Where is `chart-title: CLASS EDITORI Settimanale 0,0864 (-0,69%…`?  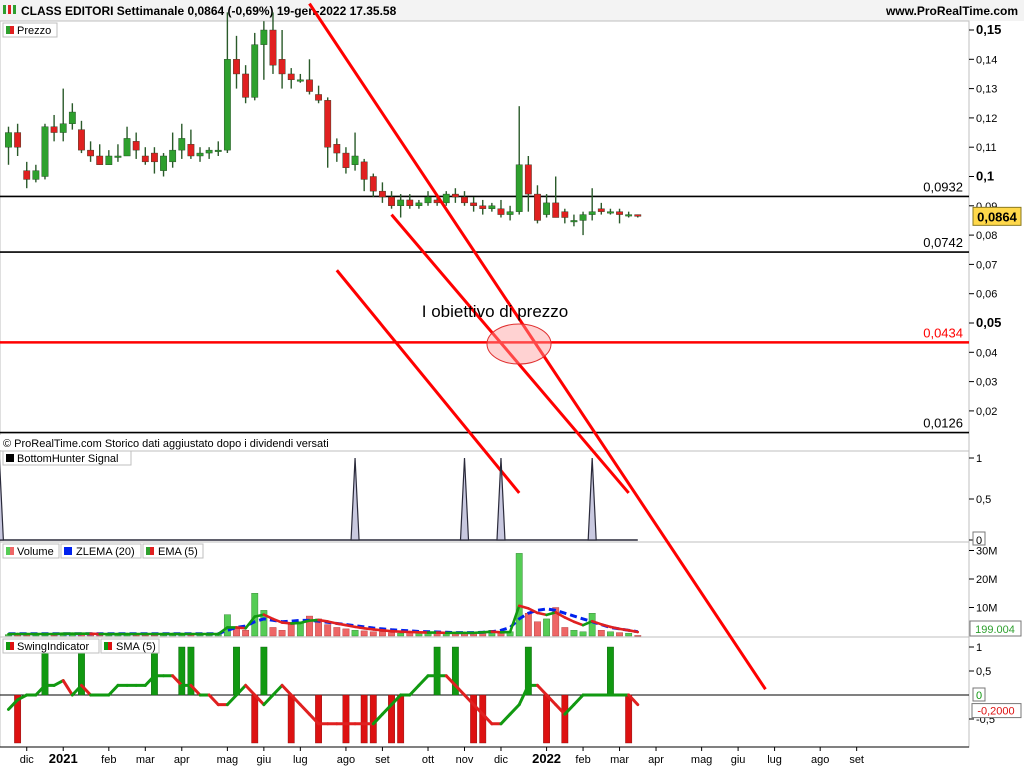
chart-title: CLASS EDITORI Settimanale 0,0864 (-0,69%… is located at coordinates (209, 11).